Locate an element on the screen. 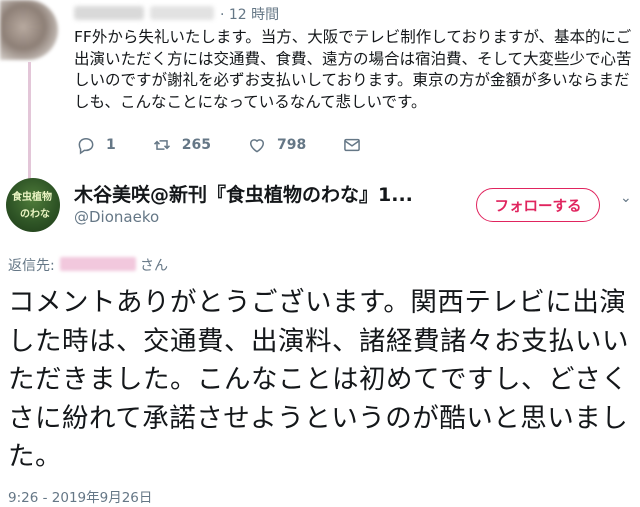 This screenshot has height=507, width=640. chevron-down-icon: ⌄ is located at coordinates (626, 198).